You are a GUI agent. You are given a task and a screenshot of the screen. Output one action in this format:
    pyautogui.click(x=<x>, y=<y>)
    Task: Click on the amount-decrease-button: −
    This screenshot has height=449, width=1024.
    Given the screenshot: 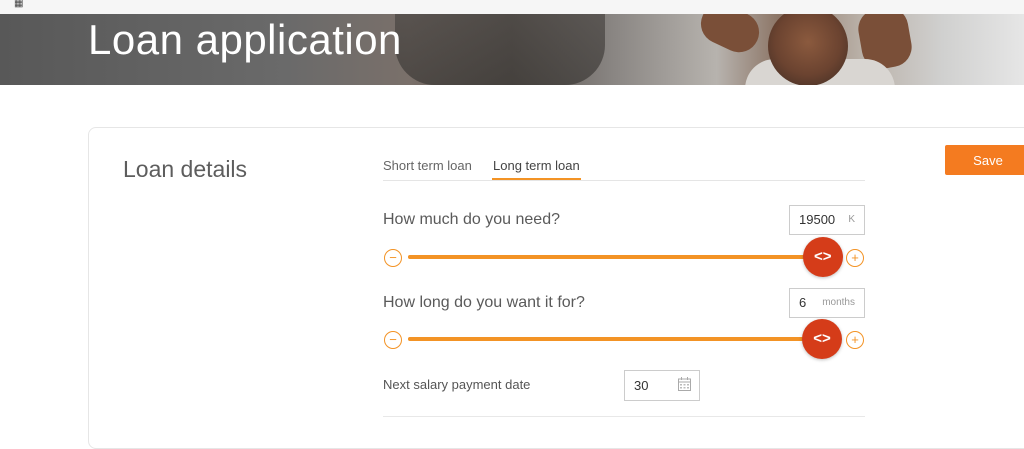 What is the action you would take?
    pyautogui.click(x=393, y=258)
    